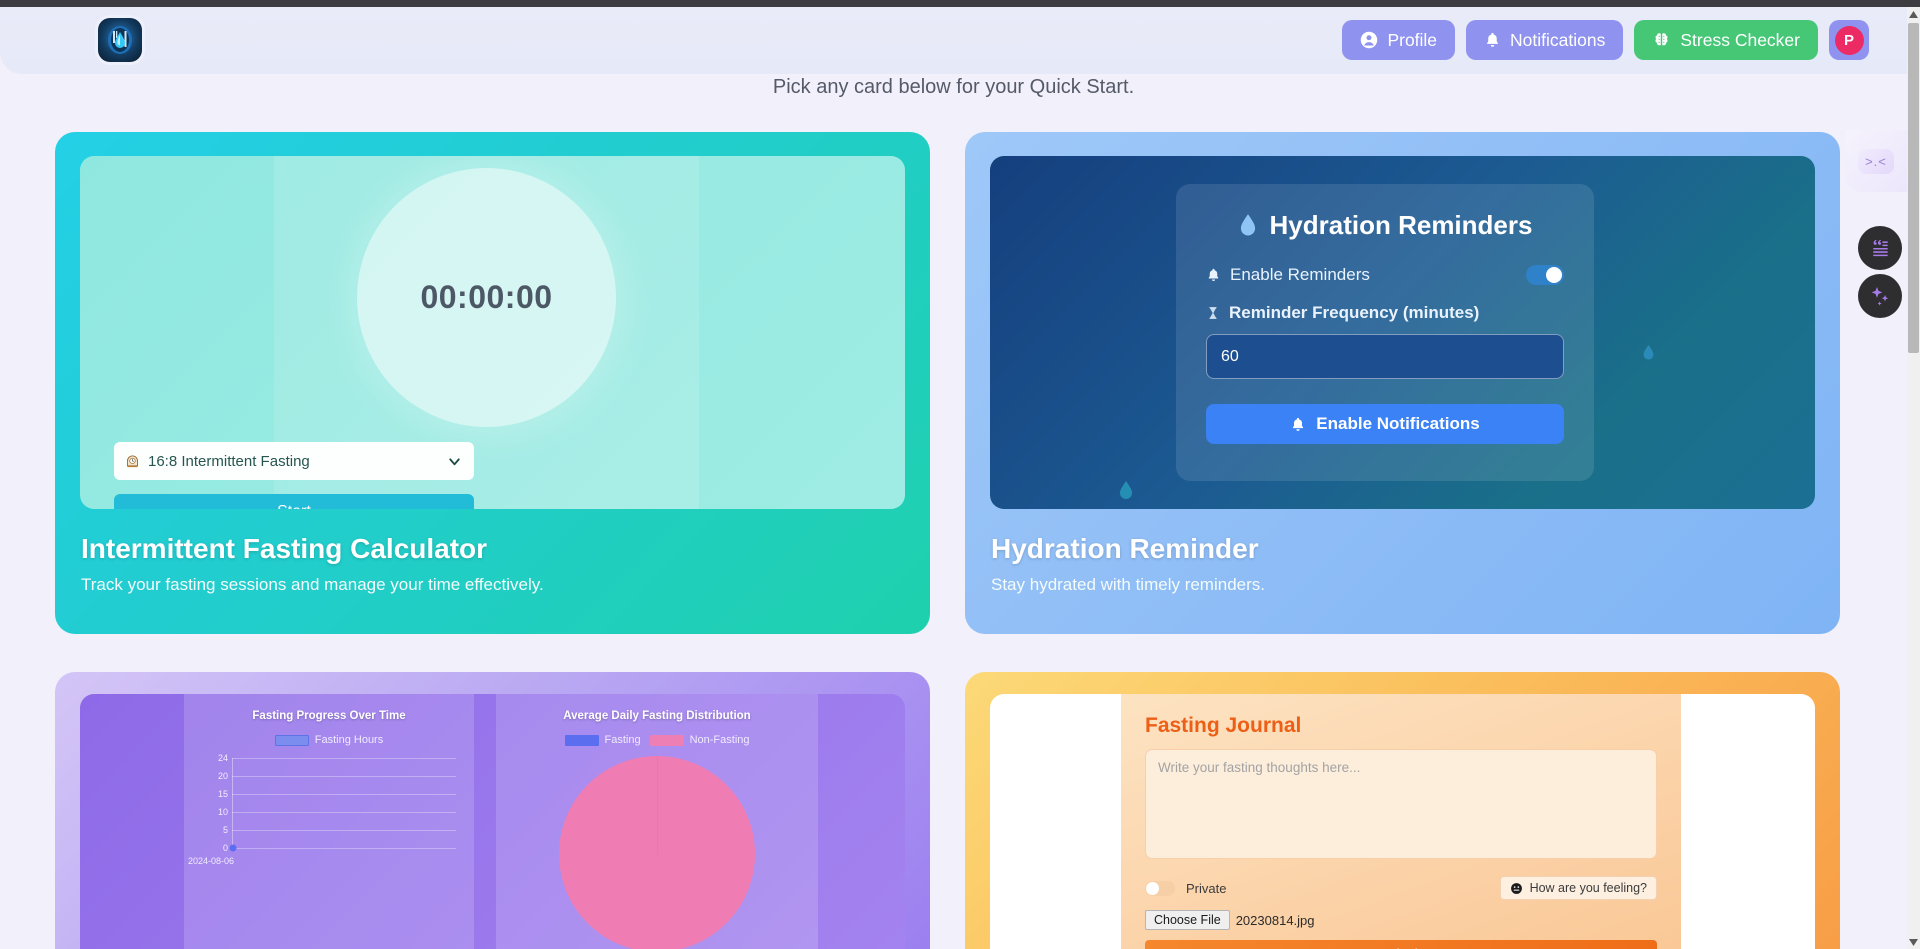 The image size is (1920, 949). Describe the element at coordinates (1398, 423) in the screenshot. I see `hydration-notify-label: Enable Notifications` at that location.